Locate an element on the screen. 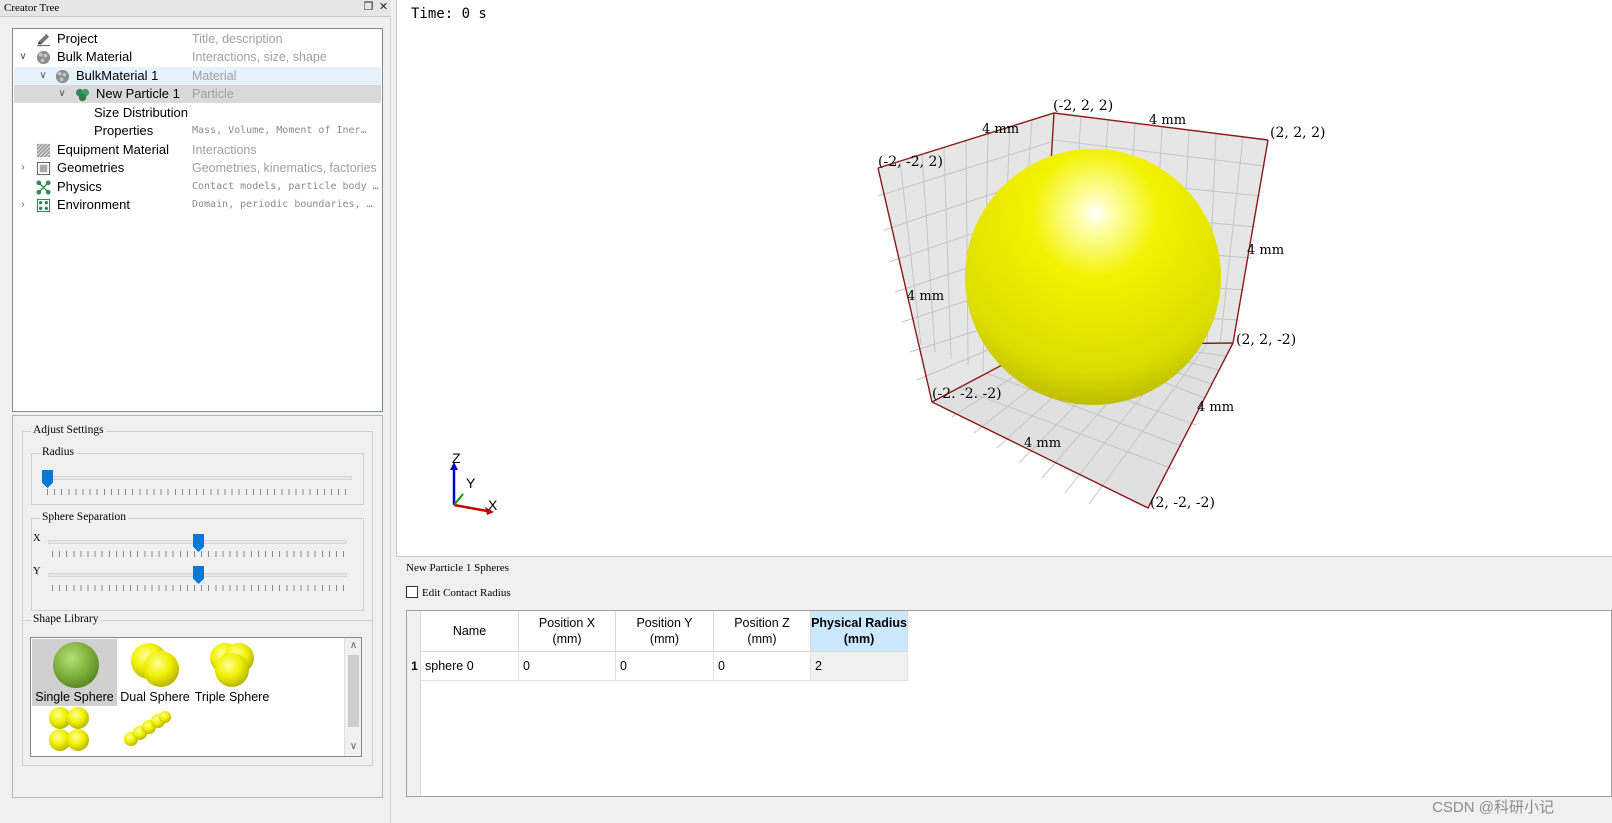 The image size is (1612, 823). tree-label: Physics is located at coordinates (79, 186).